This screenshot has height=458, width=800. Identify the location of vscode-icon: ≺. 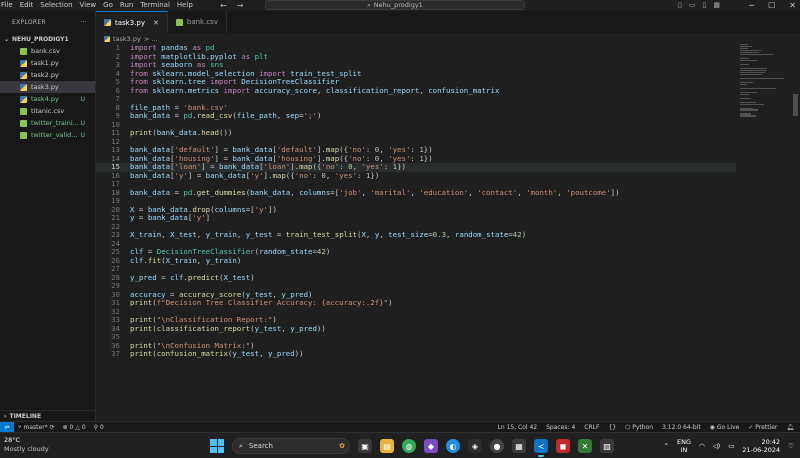
(541, 448).